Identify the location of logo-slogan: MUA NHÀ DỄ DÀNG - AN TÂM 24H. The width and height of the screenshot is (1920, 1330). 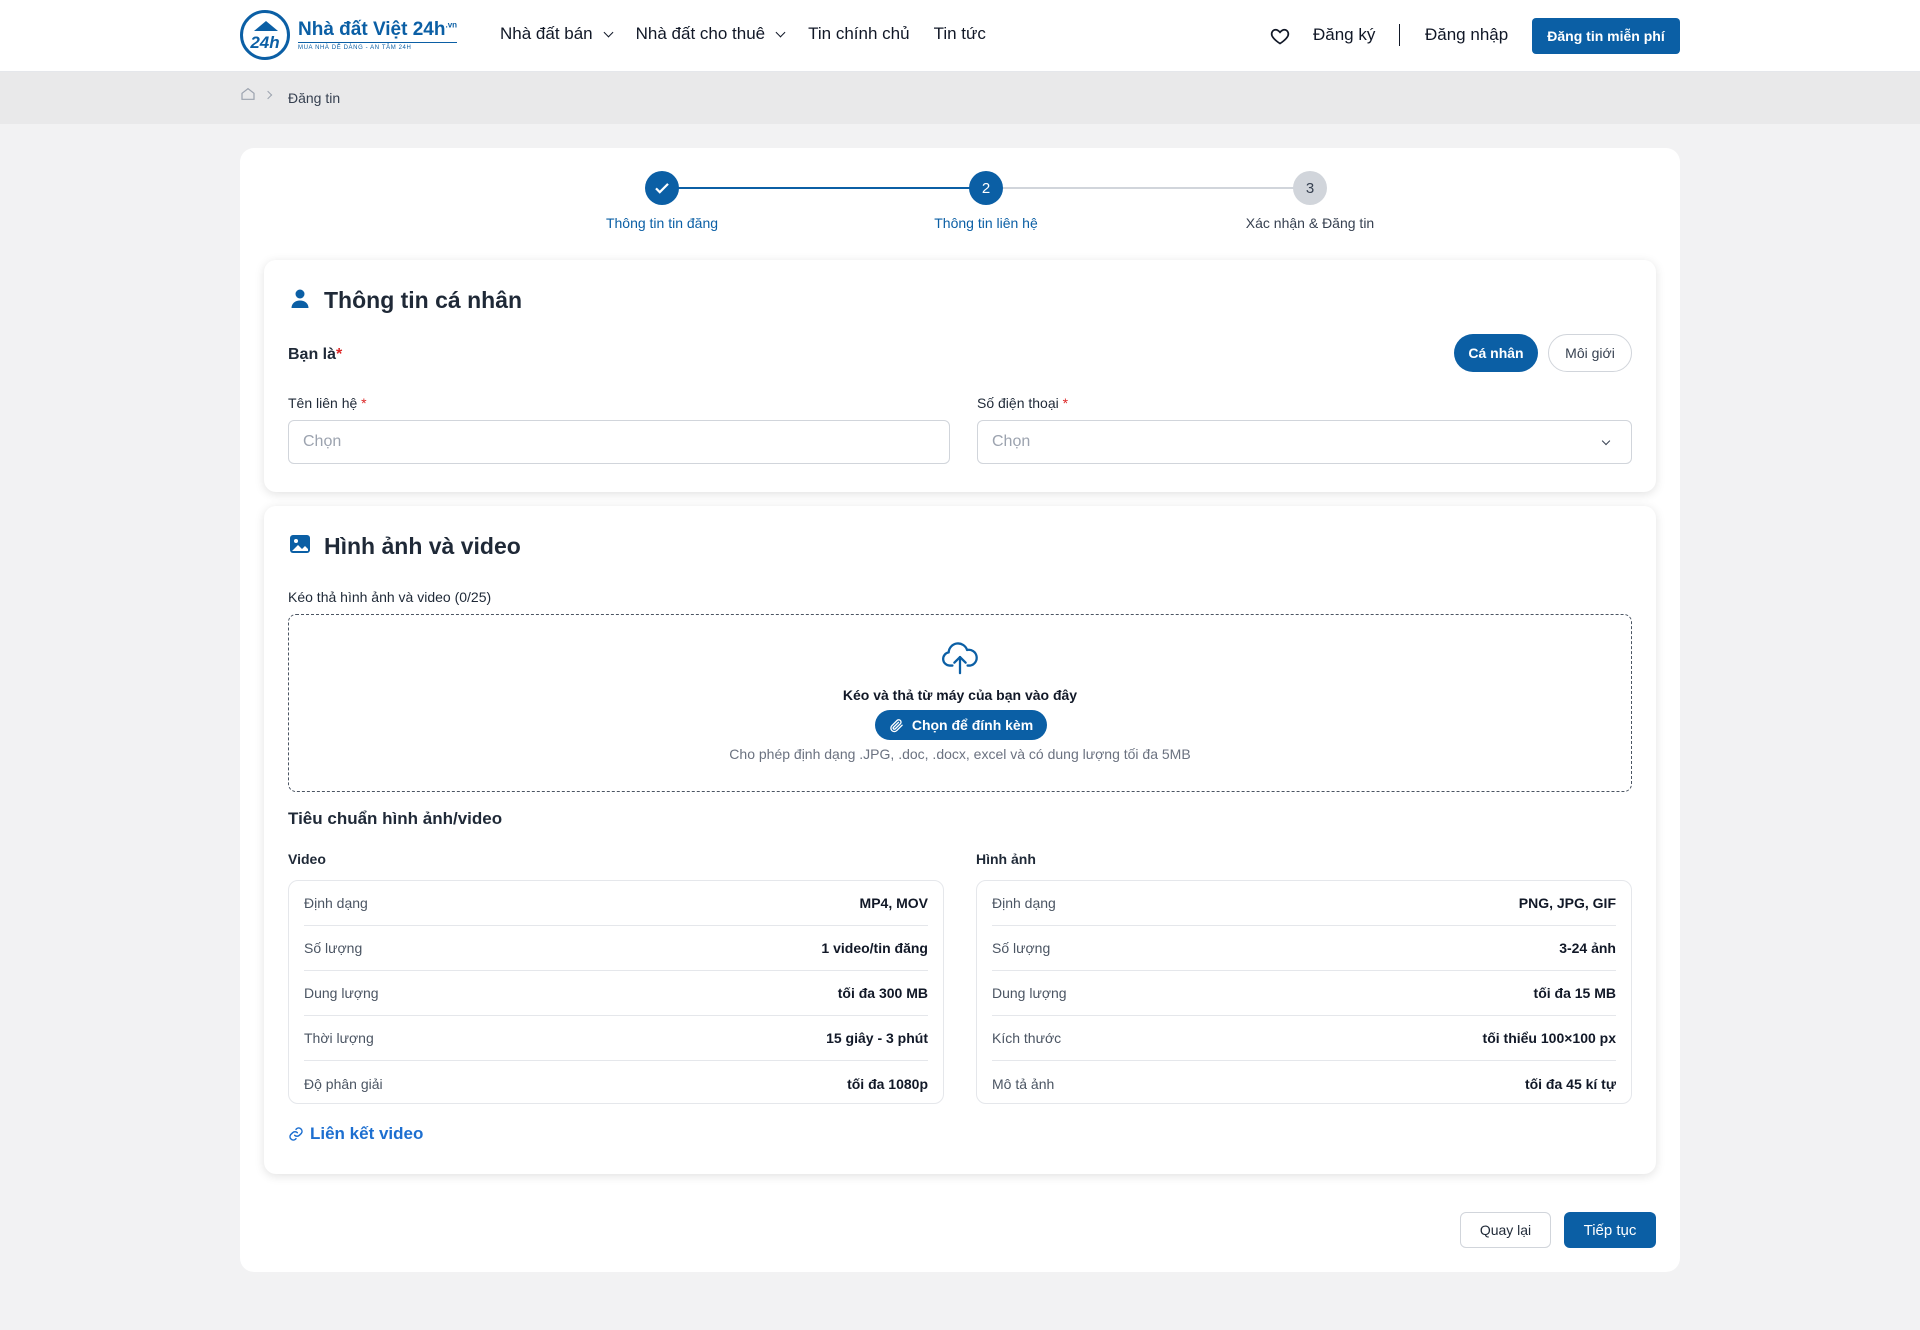
(378, 46).